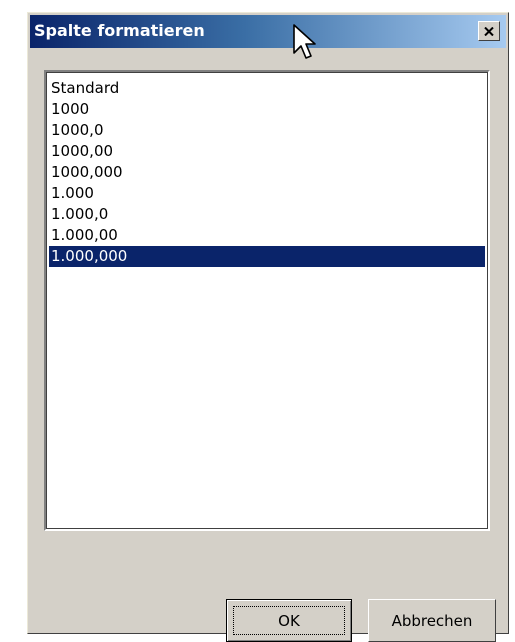 This screenshot has width=515, height=642. Describe the element at coordinates (267, 214) in the screenshot. I see `list-item: 1.000,0` at that location.